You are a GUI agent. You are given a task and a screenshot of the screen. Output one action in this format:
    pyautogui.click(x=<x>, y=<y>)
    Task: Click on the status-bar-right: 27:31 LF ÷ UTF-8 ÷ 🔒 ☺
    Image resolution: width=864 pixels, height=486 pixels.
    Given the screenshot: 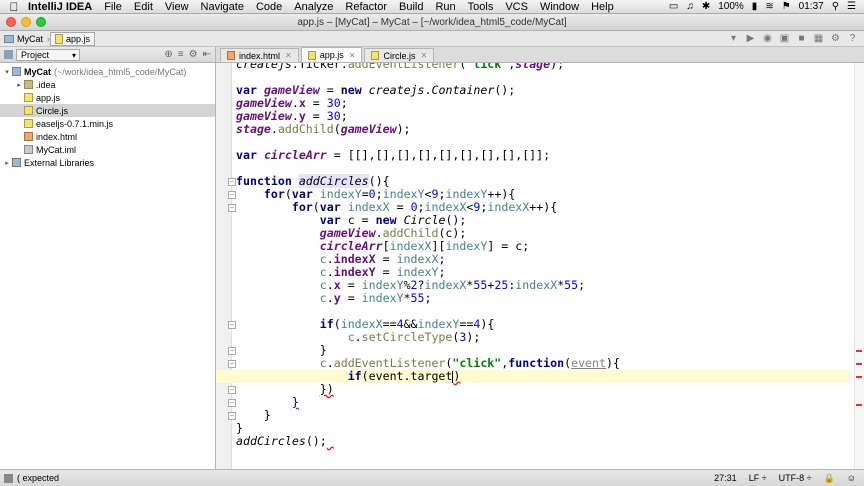 What is the action you would take?
    pyautogui.click(x=789, y=478)
    